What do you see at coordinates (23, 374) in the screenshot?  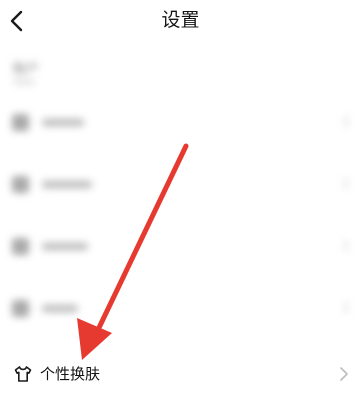 I see `shirt-icon` at bounding box center [23, 374].